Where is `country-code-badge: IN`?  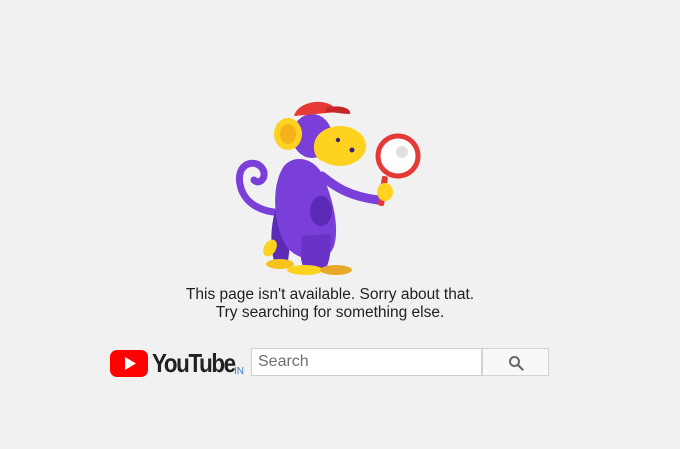
country-code-badge: IN is located at coordinates (239, 371).